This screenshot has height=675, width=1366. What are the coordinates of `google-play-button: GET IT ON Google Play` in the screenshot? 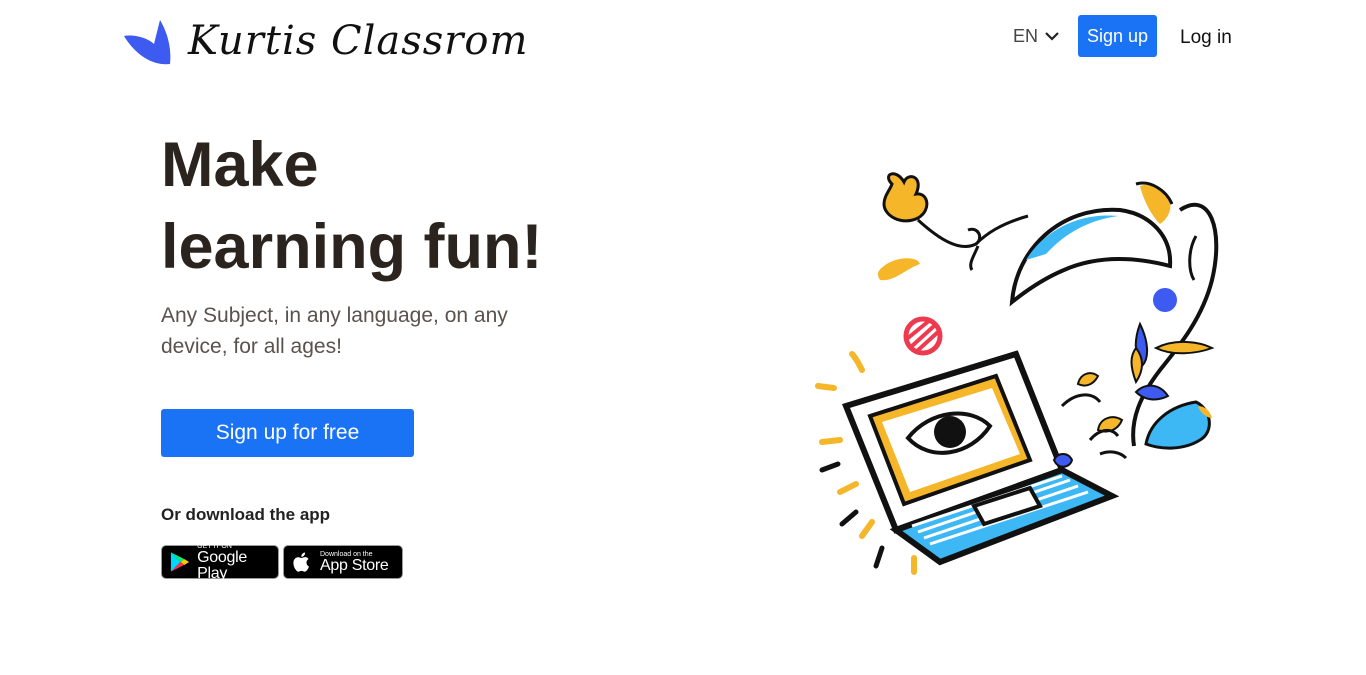 It's located at (220, 562).